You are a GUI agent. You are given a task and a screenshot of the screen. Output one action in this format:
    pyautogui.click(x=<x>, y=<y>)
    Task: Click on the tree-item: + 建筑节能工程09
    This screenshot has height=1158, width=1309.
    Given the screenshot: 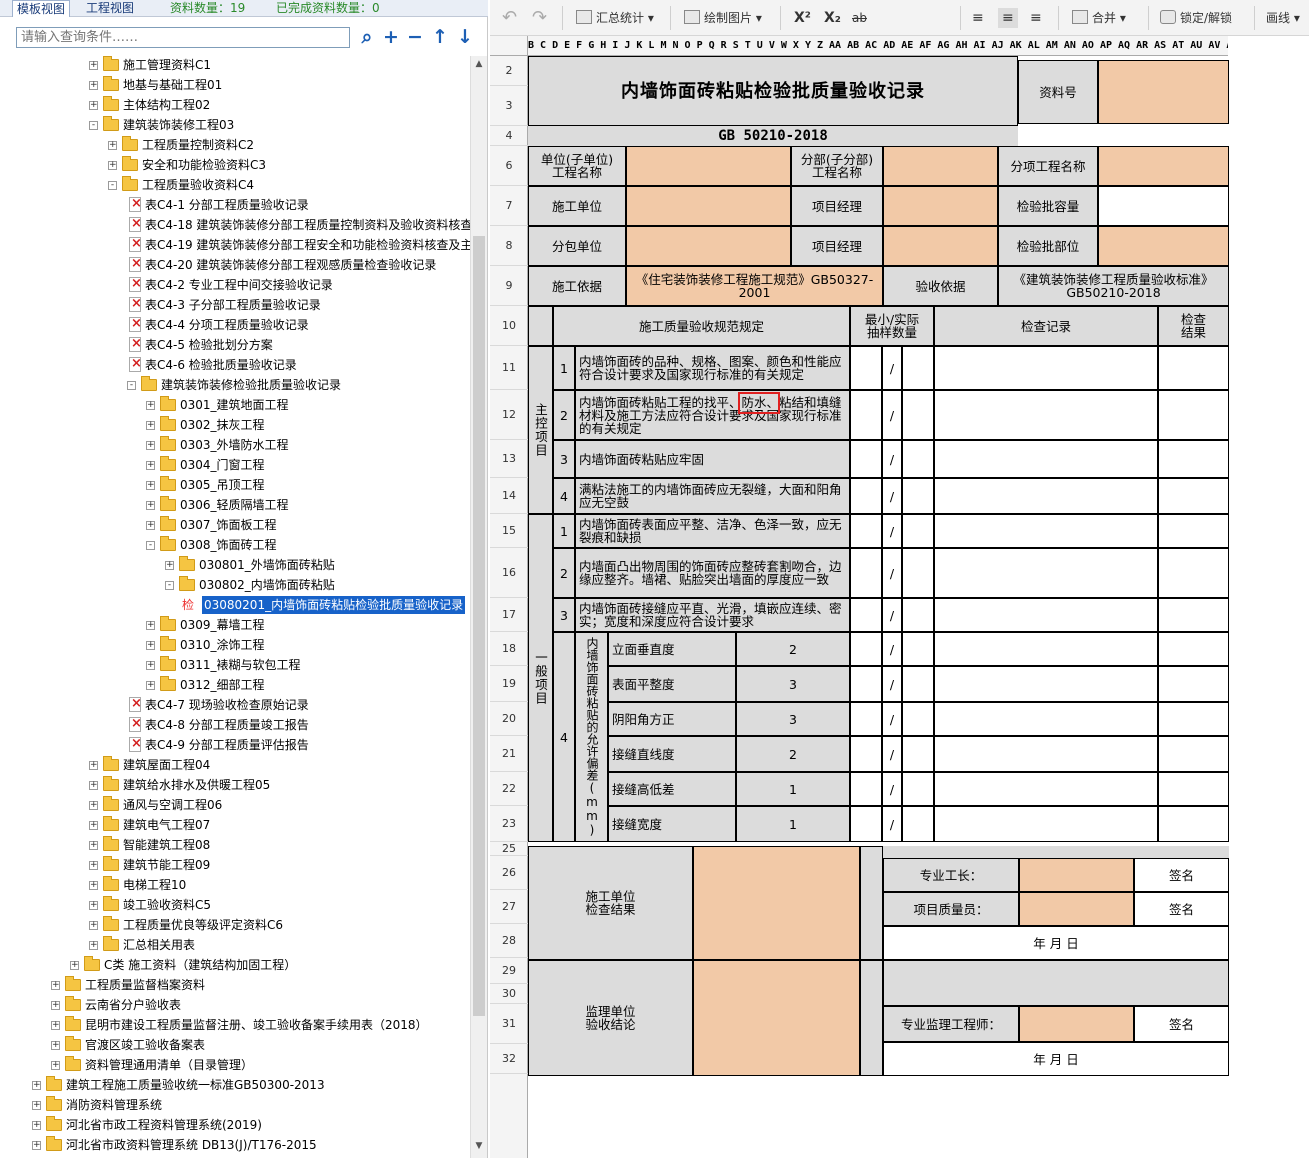 What is the action you would take?
    pyautogui.click(x=235, y=866)
    